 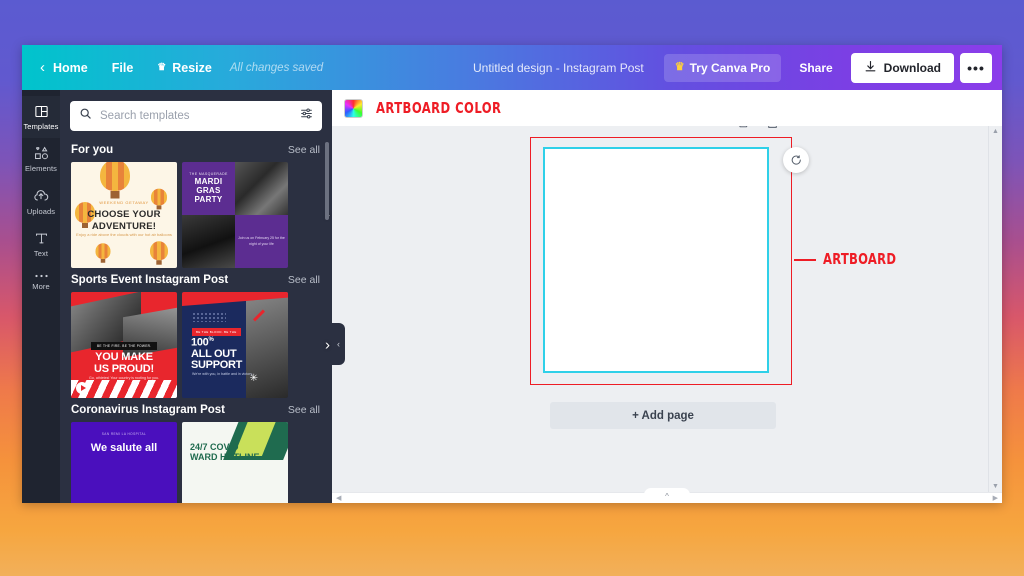 I want to click on sidebar-item-label: Uploads, so click(x=41, y=211).